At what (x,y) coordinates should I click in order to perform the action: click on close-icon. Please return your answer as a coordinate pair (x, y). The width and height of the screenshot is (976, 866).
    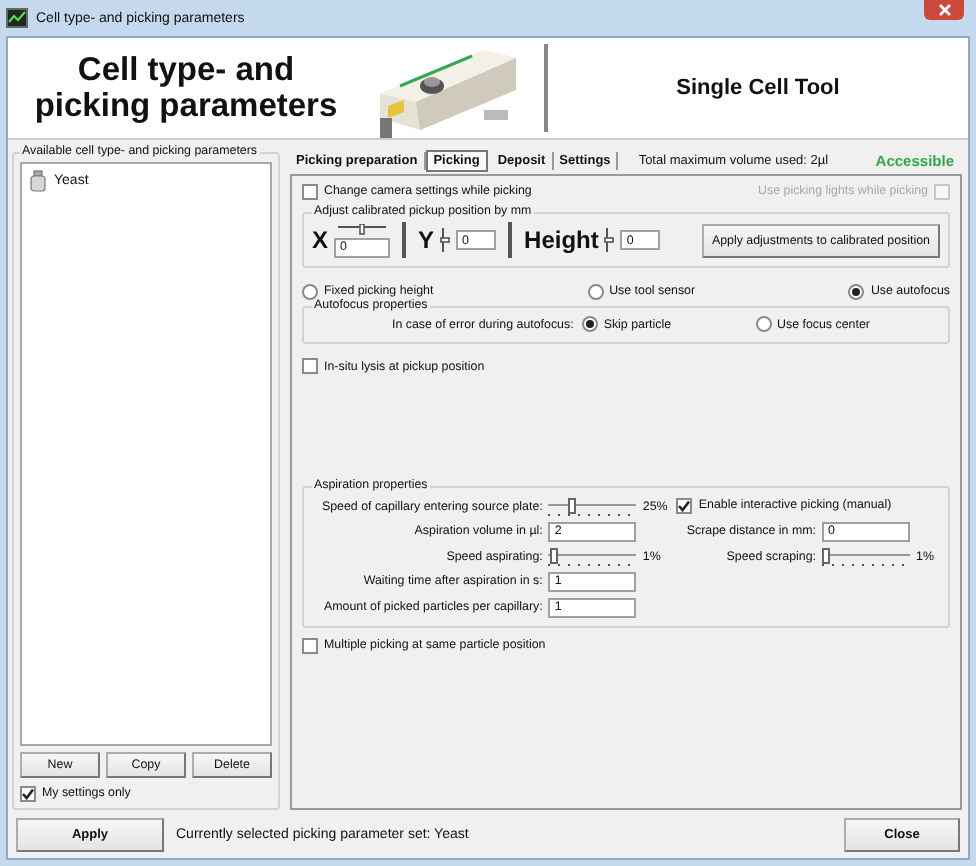
    Looking at the image, I should click on (944, 10).